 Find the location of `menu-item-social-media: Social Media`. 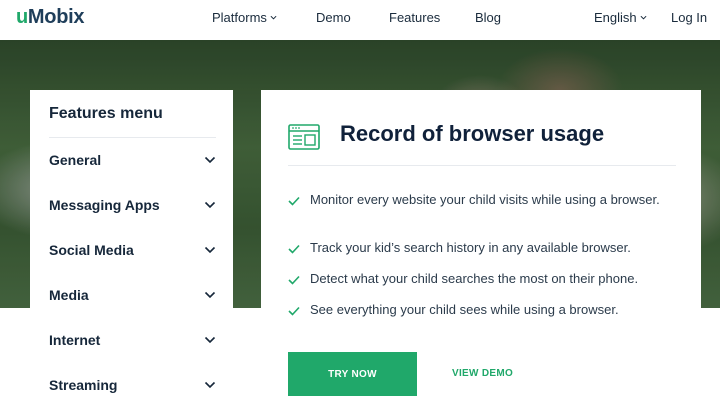

menu-item-social-media: Social Media is located at coordinates (132, 250).